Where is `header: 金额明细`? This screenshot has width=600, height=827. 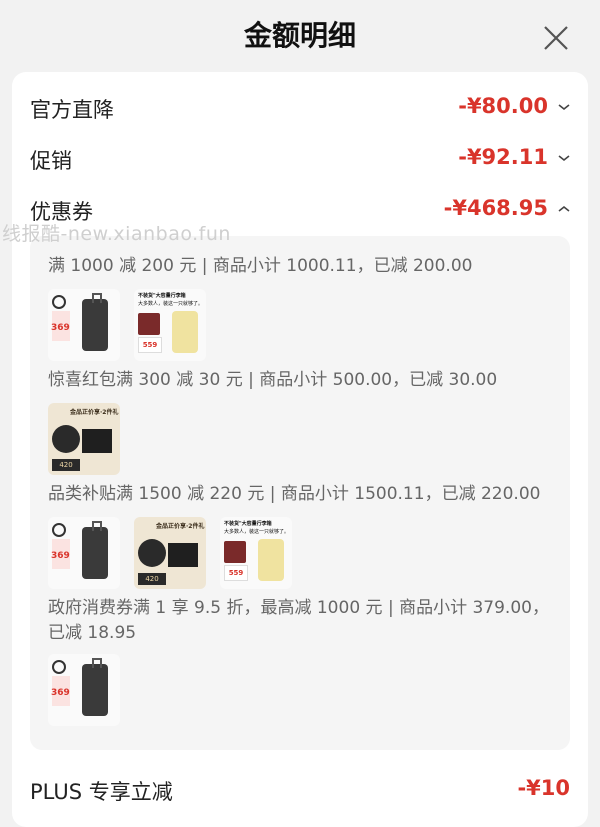 header: 金额明细 is located at coordinates (300, 36).